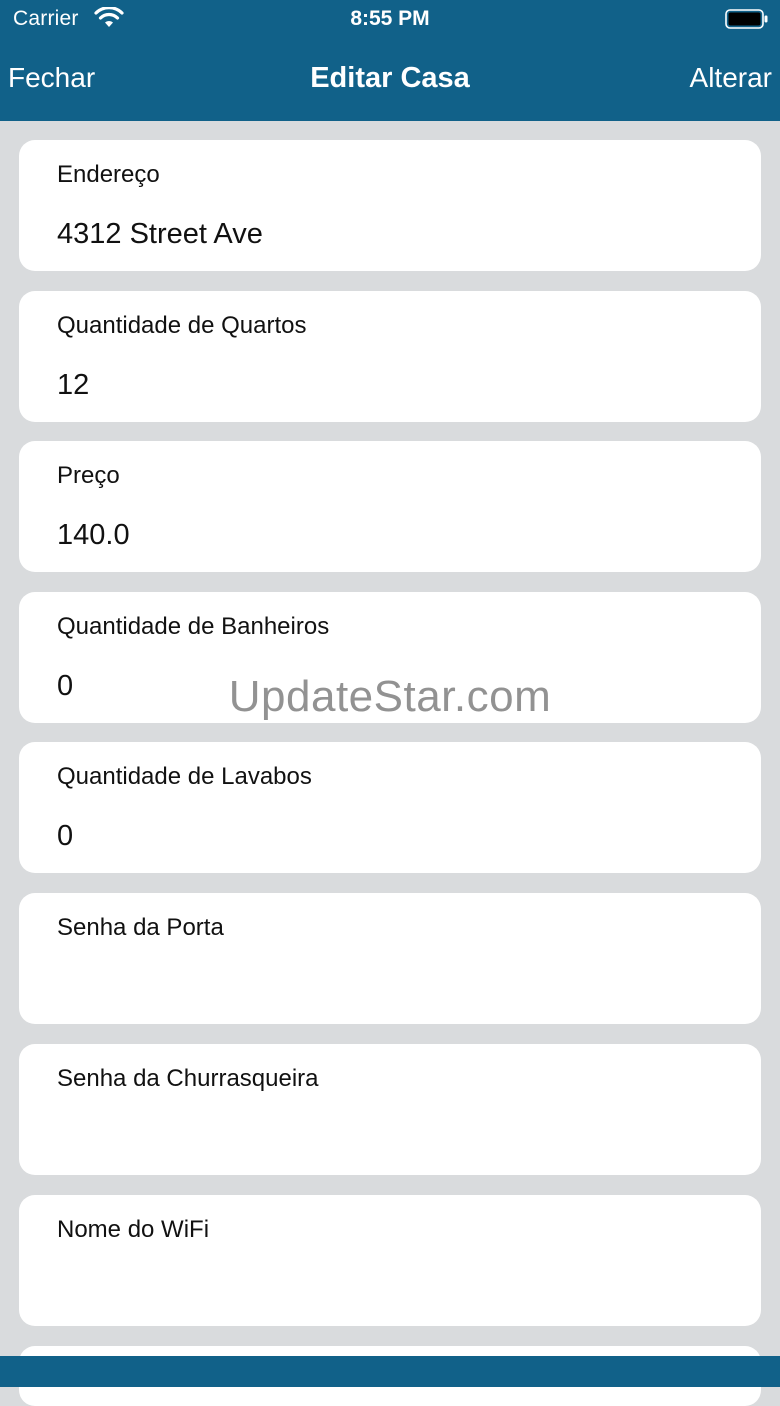  I want to click on half-baths-field-card: Quantidade de Lavabos, so click(390, 807).